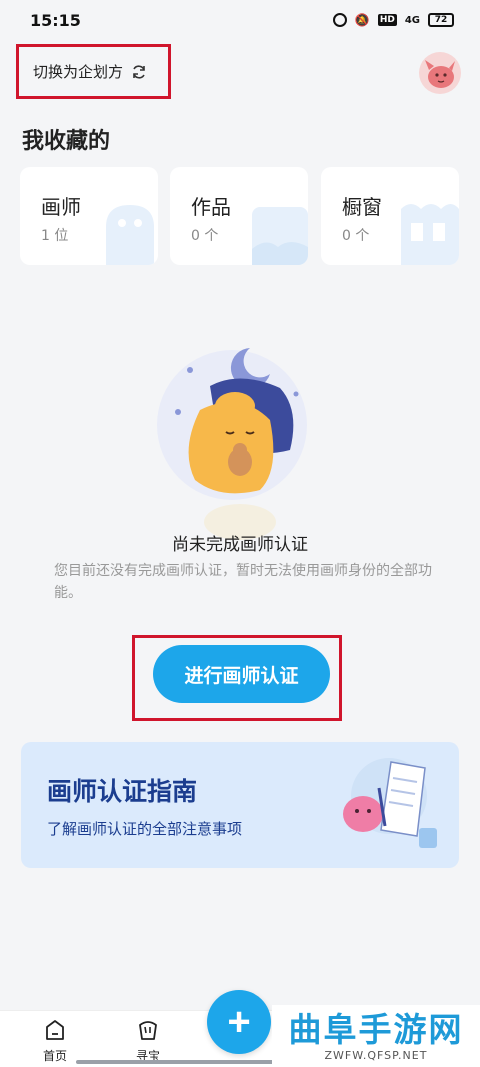  I want to click on fav-card-label: 画师, so click(61, 207).